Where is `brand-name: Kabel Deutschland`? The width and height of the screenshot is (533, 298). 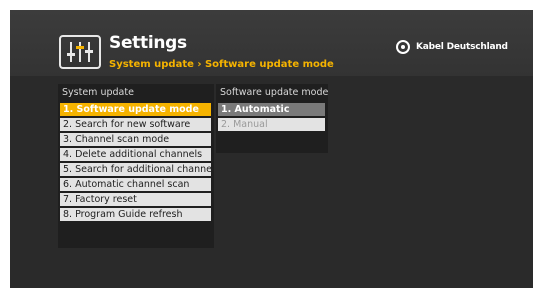 brand-name: Kabel Deutschland is located at coordinates (462, 47).